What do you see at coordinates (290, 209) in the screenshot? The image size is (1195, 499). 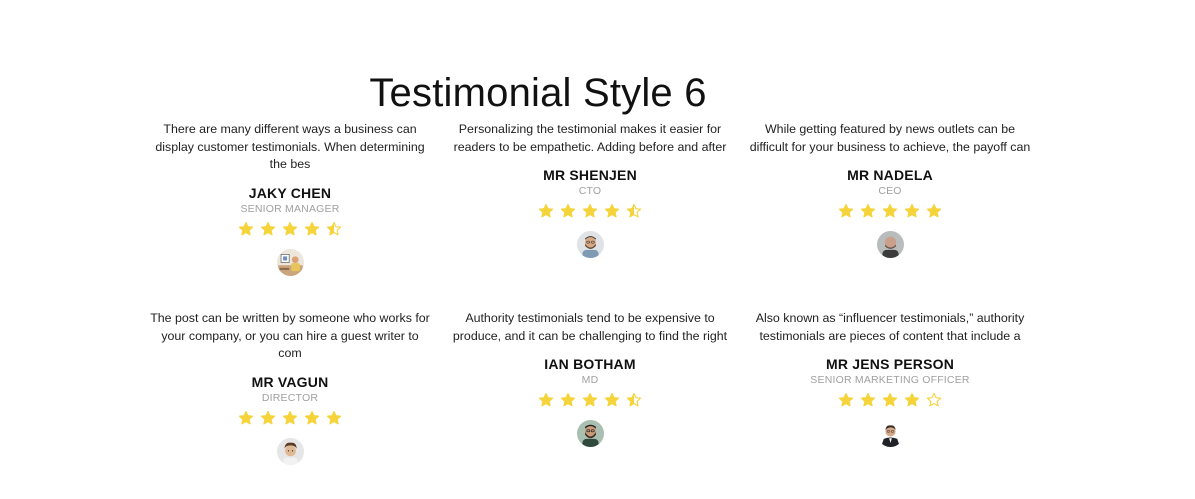 I see `testimonial-role: SENIOR MANAGER` at bounding box center [290, 209].